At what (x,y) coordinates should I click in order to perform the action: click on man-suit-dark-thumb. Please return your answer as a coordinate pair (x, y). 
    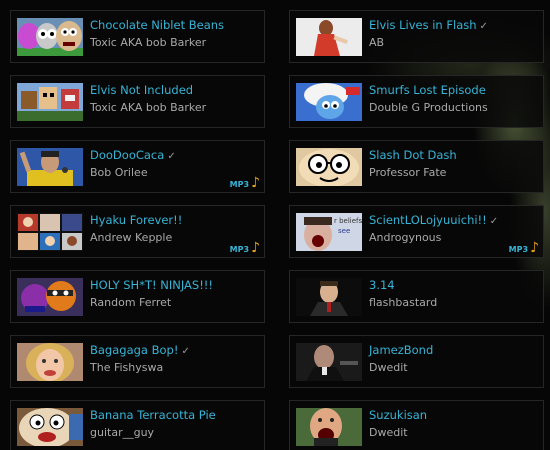
    Looking at the image, I should click on (329, 297).